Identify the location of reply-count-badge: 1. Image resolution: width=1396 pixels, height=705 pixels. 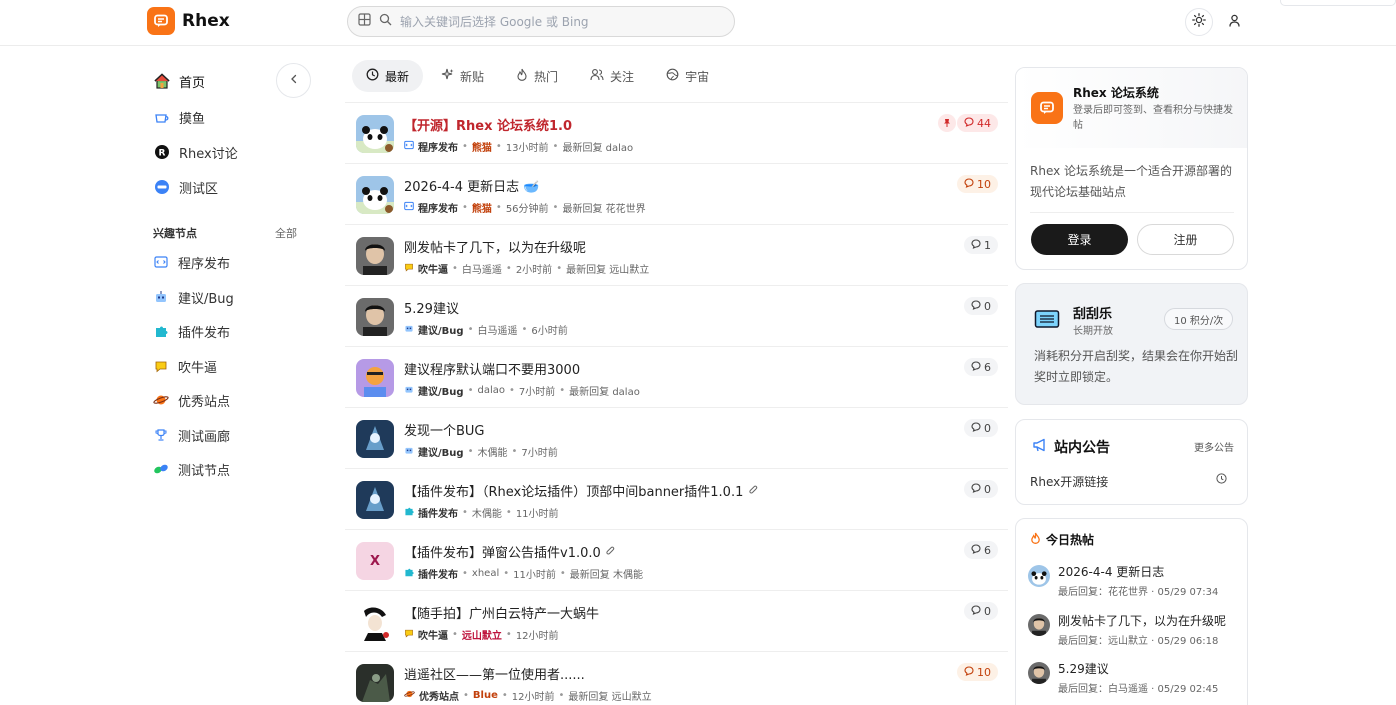
(981, 245).